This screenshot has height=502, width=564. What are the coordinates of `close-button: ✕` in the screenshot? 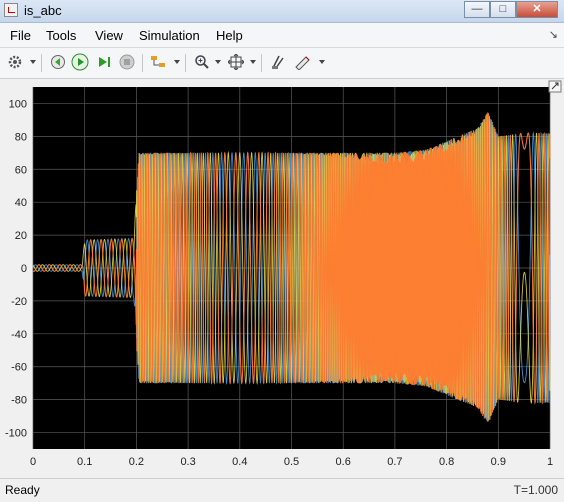 It's located at (537, 9).